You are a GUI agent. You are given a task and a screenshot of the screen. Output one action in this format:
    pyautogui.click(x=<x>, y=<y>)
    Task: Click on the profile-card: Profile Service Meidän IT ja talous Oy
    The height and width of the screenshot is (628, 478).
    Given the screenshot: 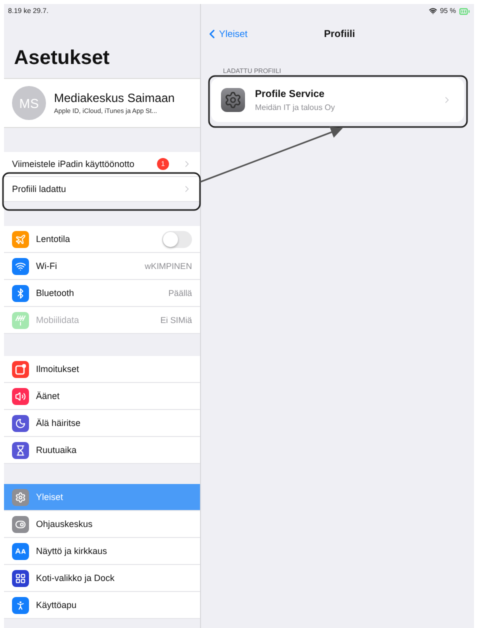 What is the action you would take?
    pyautogui.click(x=337, y=100)
    